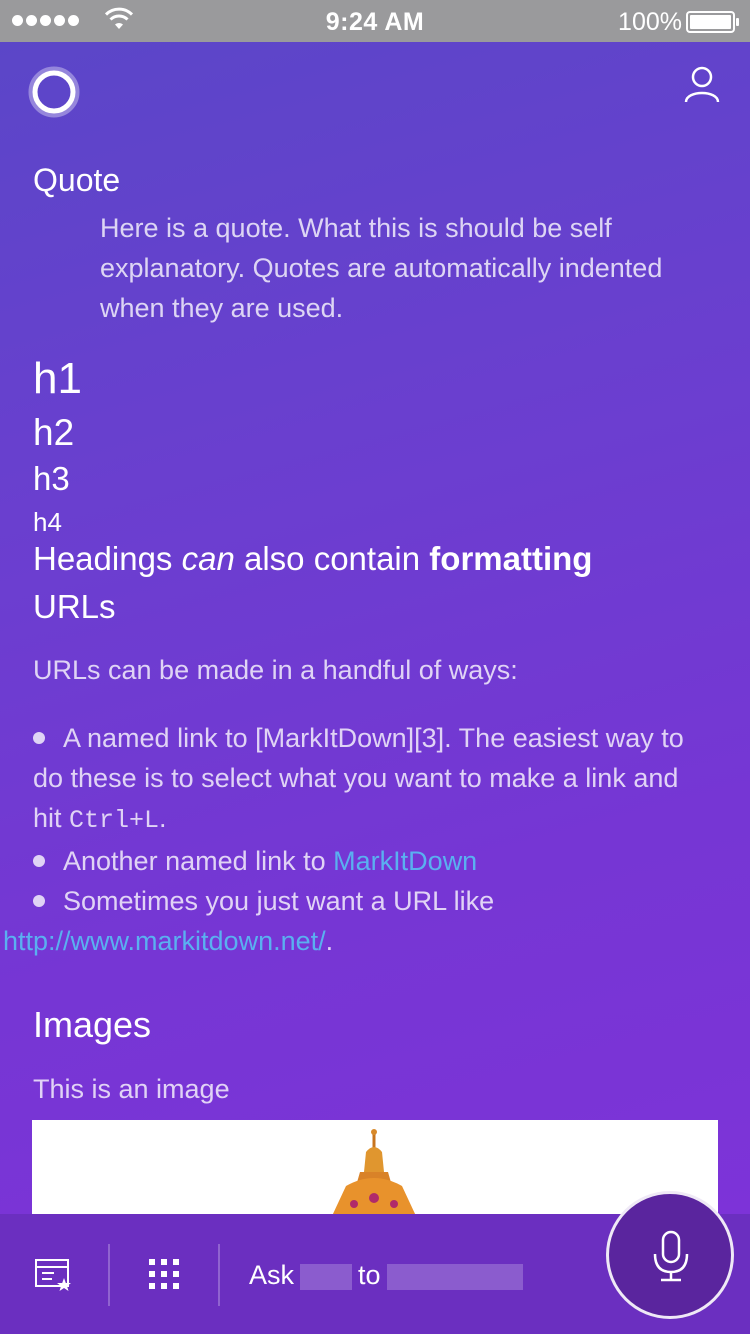 The image size is (750, 1334). What do you see at coordinates (375, 21) in the screenshot?
I see `status-bar: 9:24 AM 100%` at bounding box center [375, 21].